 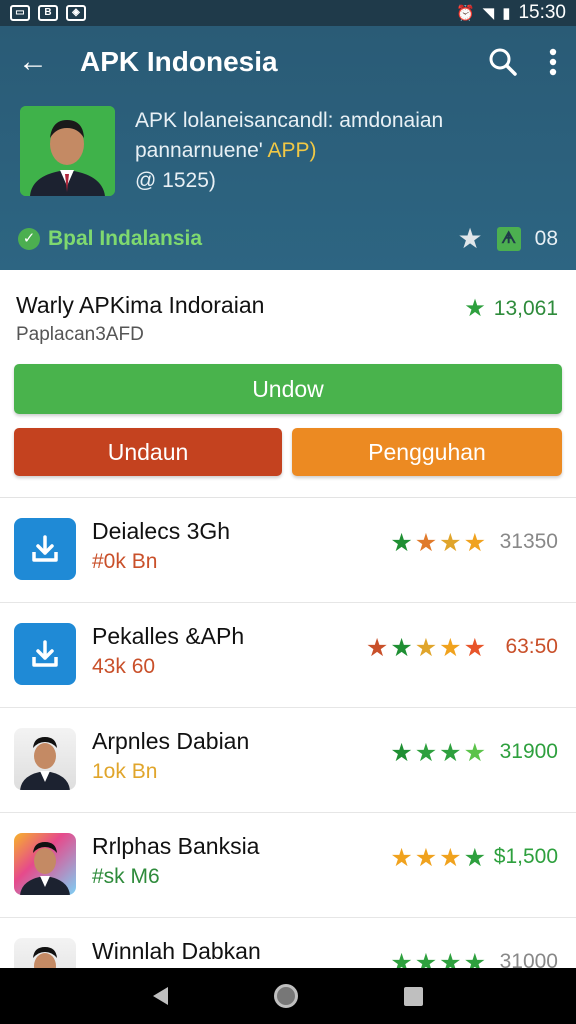 What do you see at coordinates (288, 62) in the screenshot?
I see `app-bar: ← APK Indonesia` at bounding box center [288, 62].